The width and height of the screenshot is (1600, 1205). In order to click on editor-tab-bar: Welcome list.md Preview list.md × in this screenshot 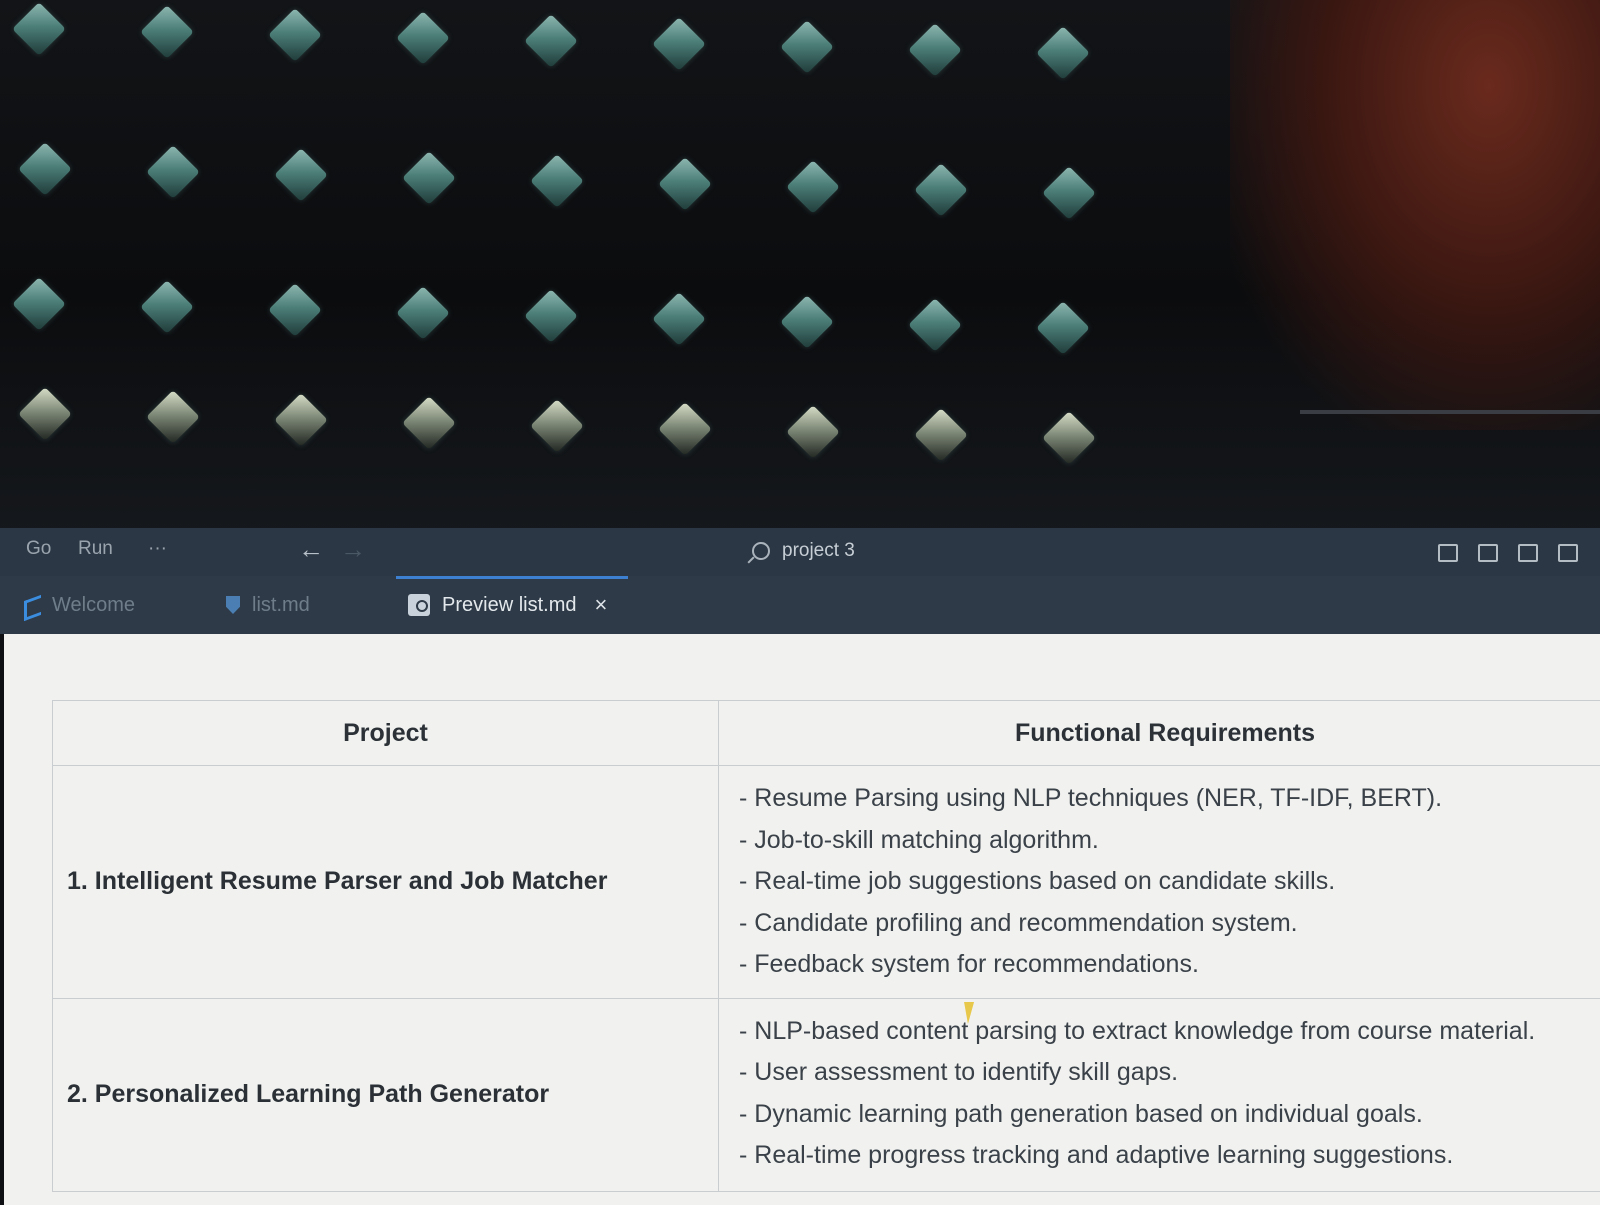, I will do `click(800, 605)`.